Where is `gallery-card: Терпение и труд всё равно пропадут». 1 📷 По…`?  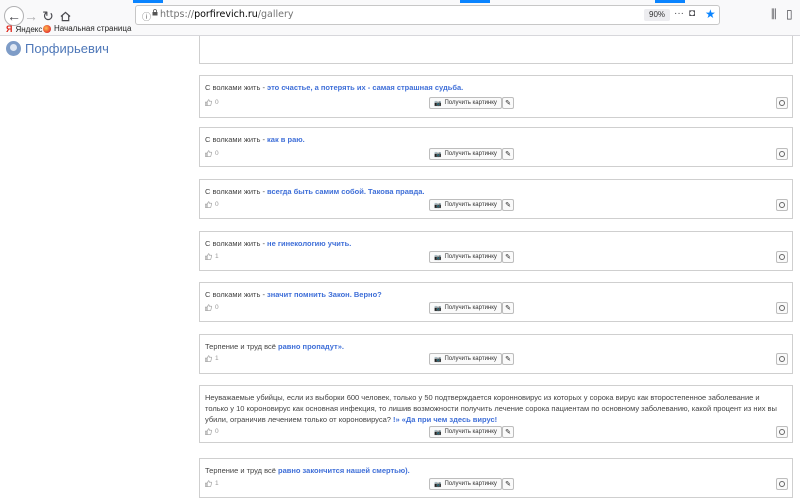 gallery-card: Терпение и труд всё равно пропадут». 1 📷 По… is located at coordinates (496, 354).